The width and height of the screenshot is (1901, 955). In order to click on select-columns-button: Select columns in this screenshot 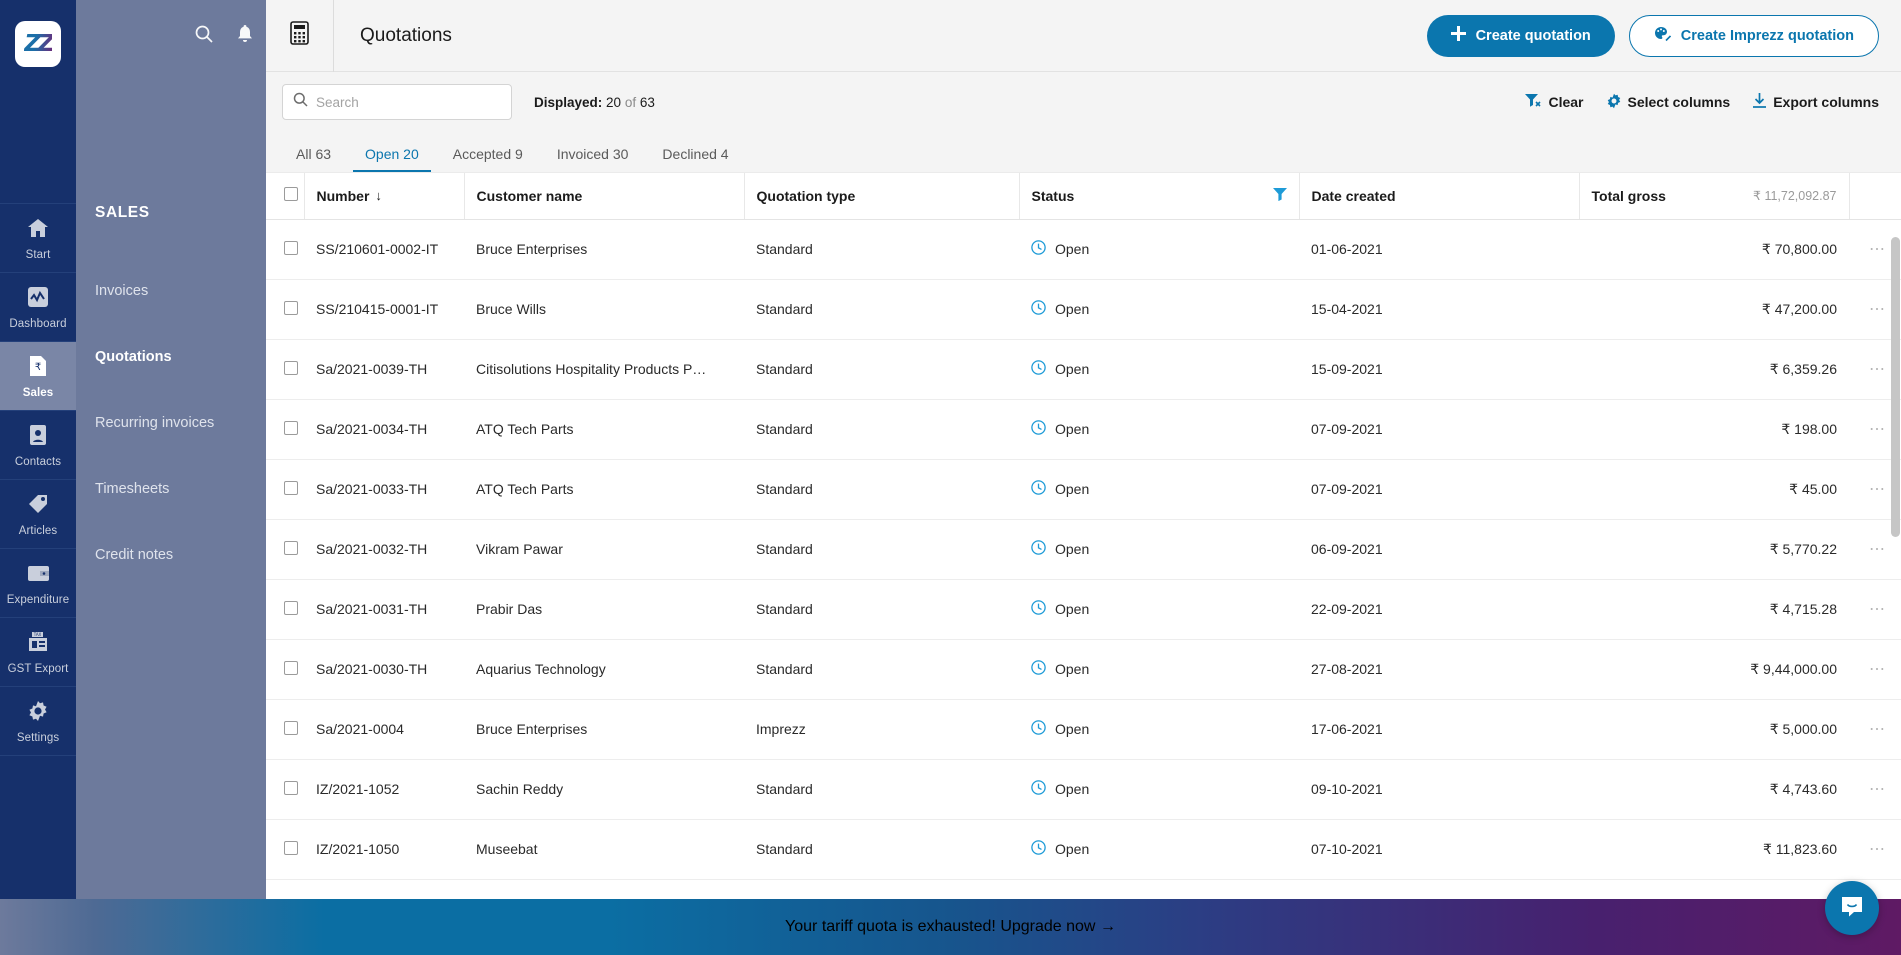, I will do `click(1668, 102)`.